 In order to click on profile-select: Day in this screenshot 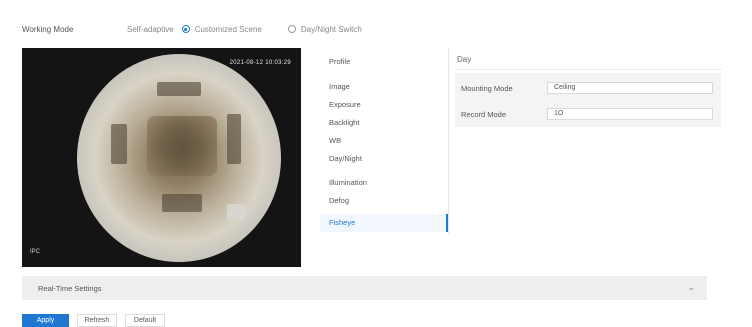, I will do `click(588, 60)`.